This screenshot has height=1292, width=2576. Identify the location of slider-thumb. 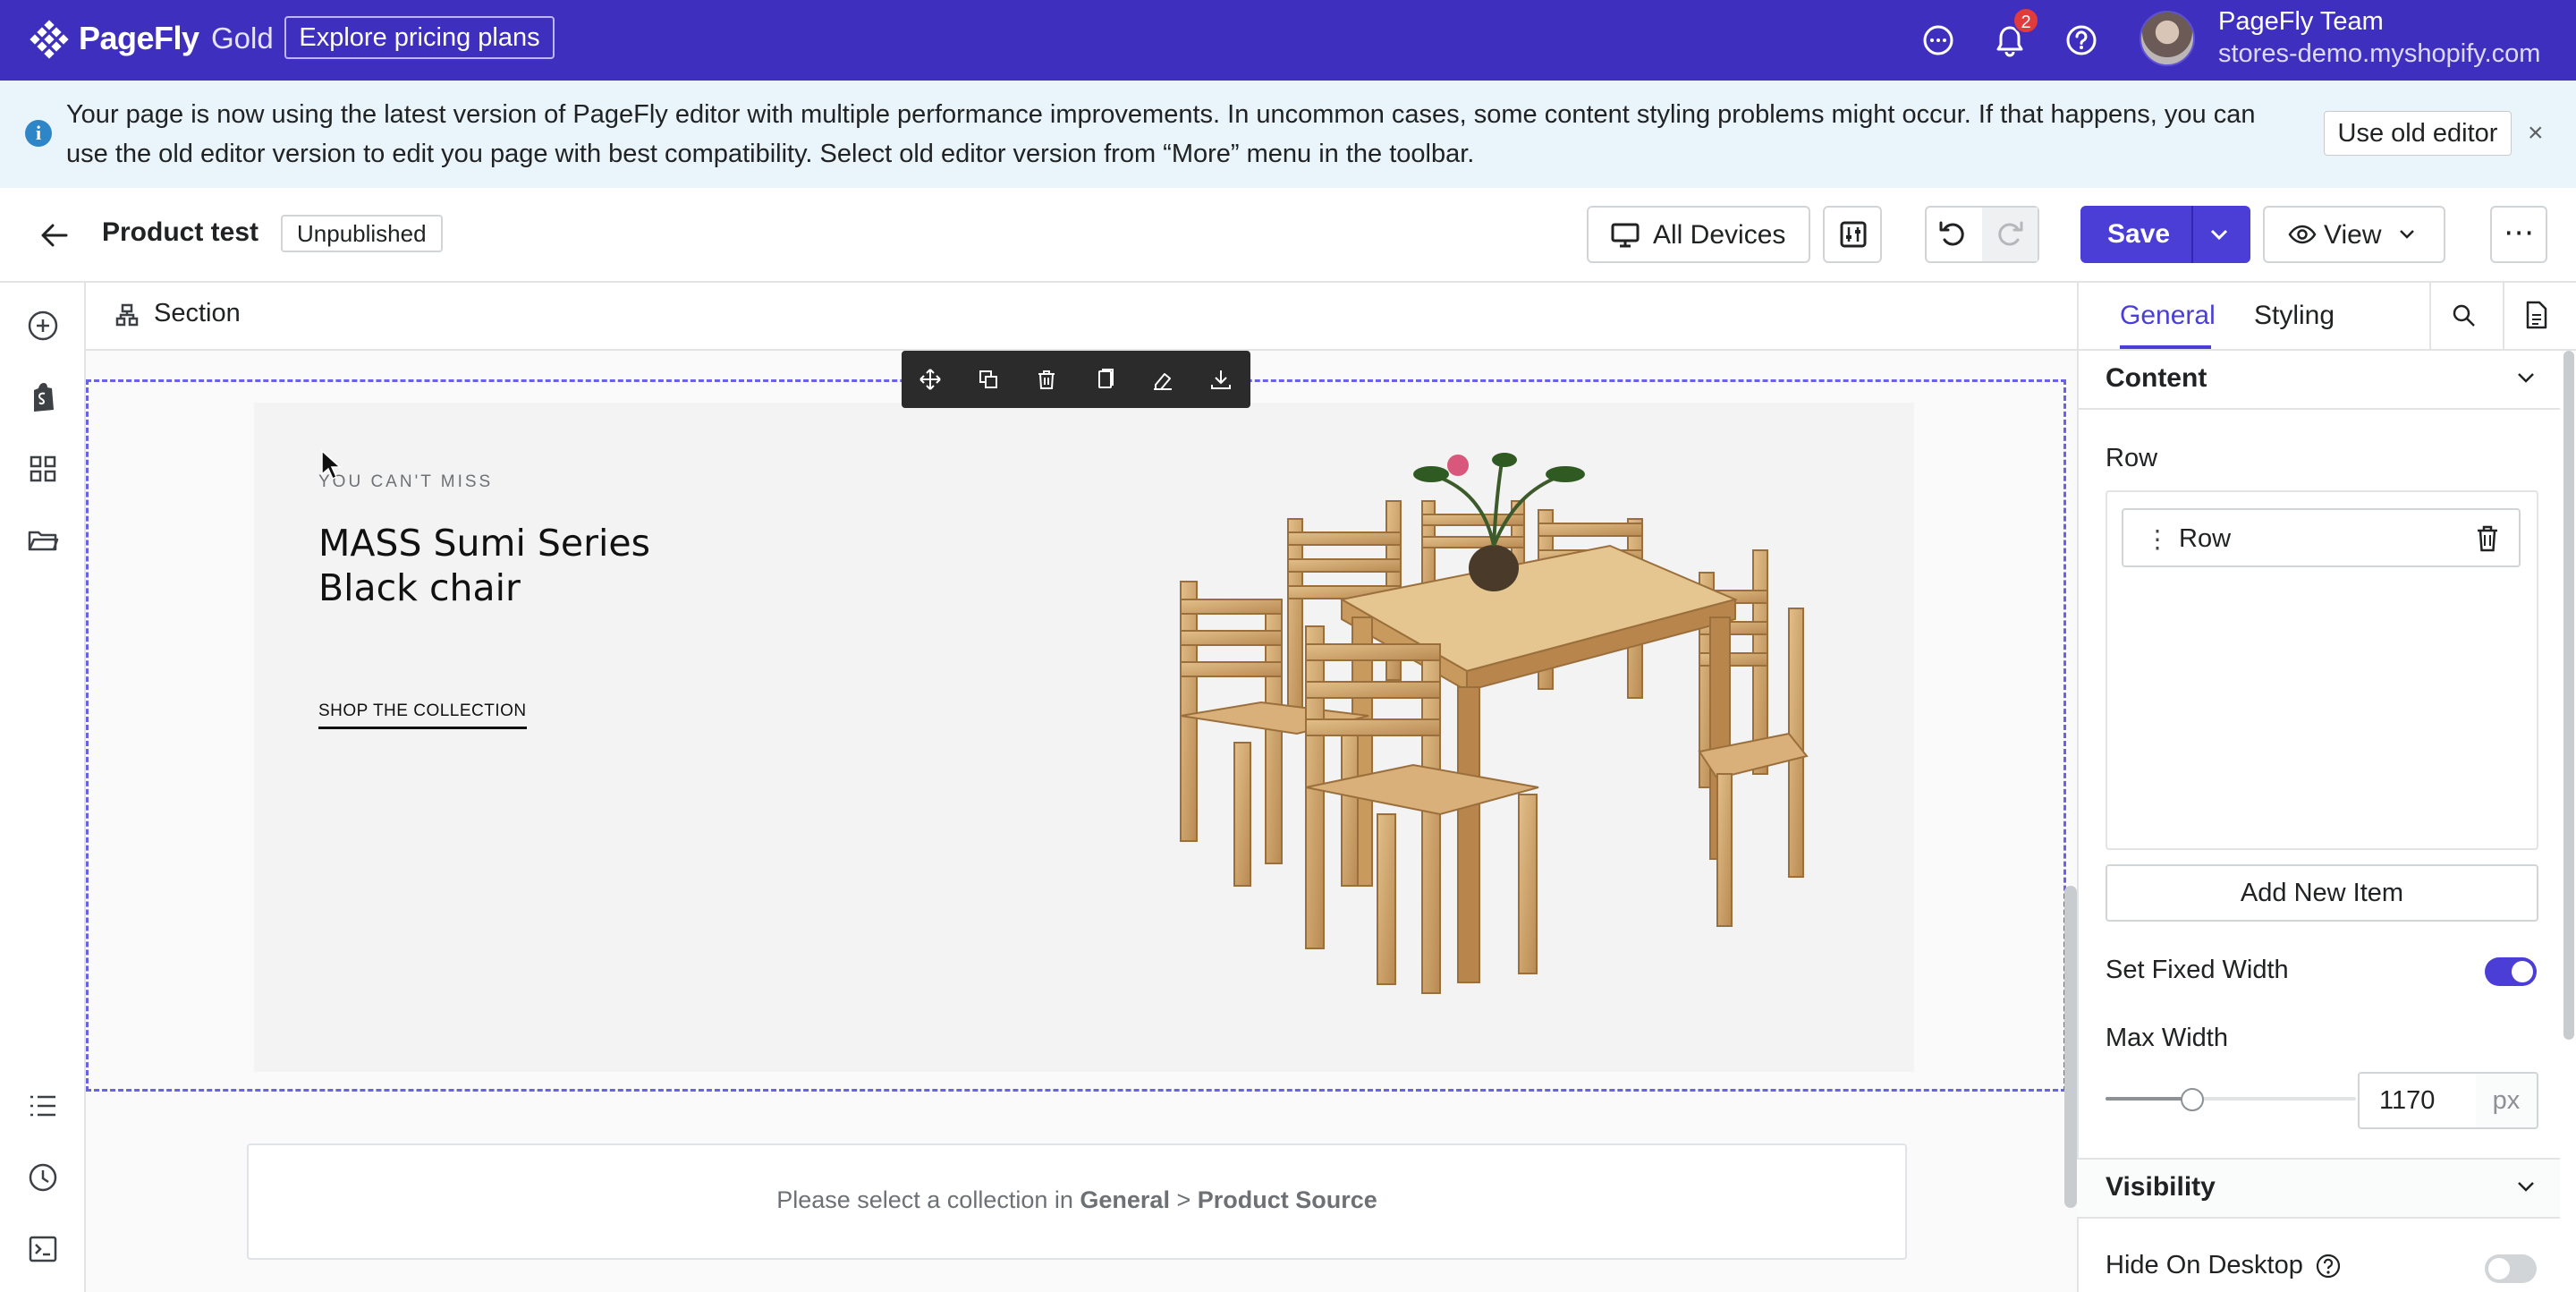
(2192, 1100).